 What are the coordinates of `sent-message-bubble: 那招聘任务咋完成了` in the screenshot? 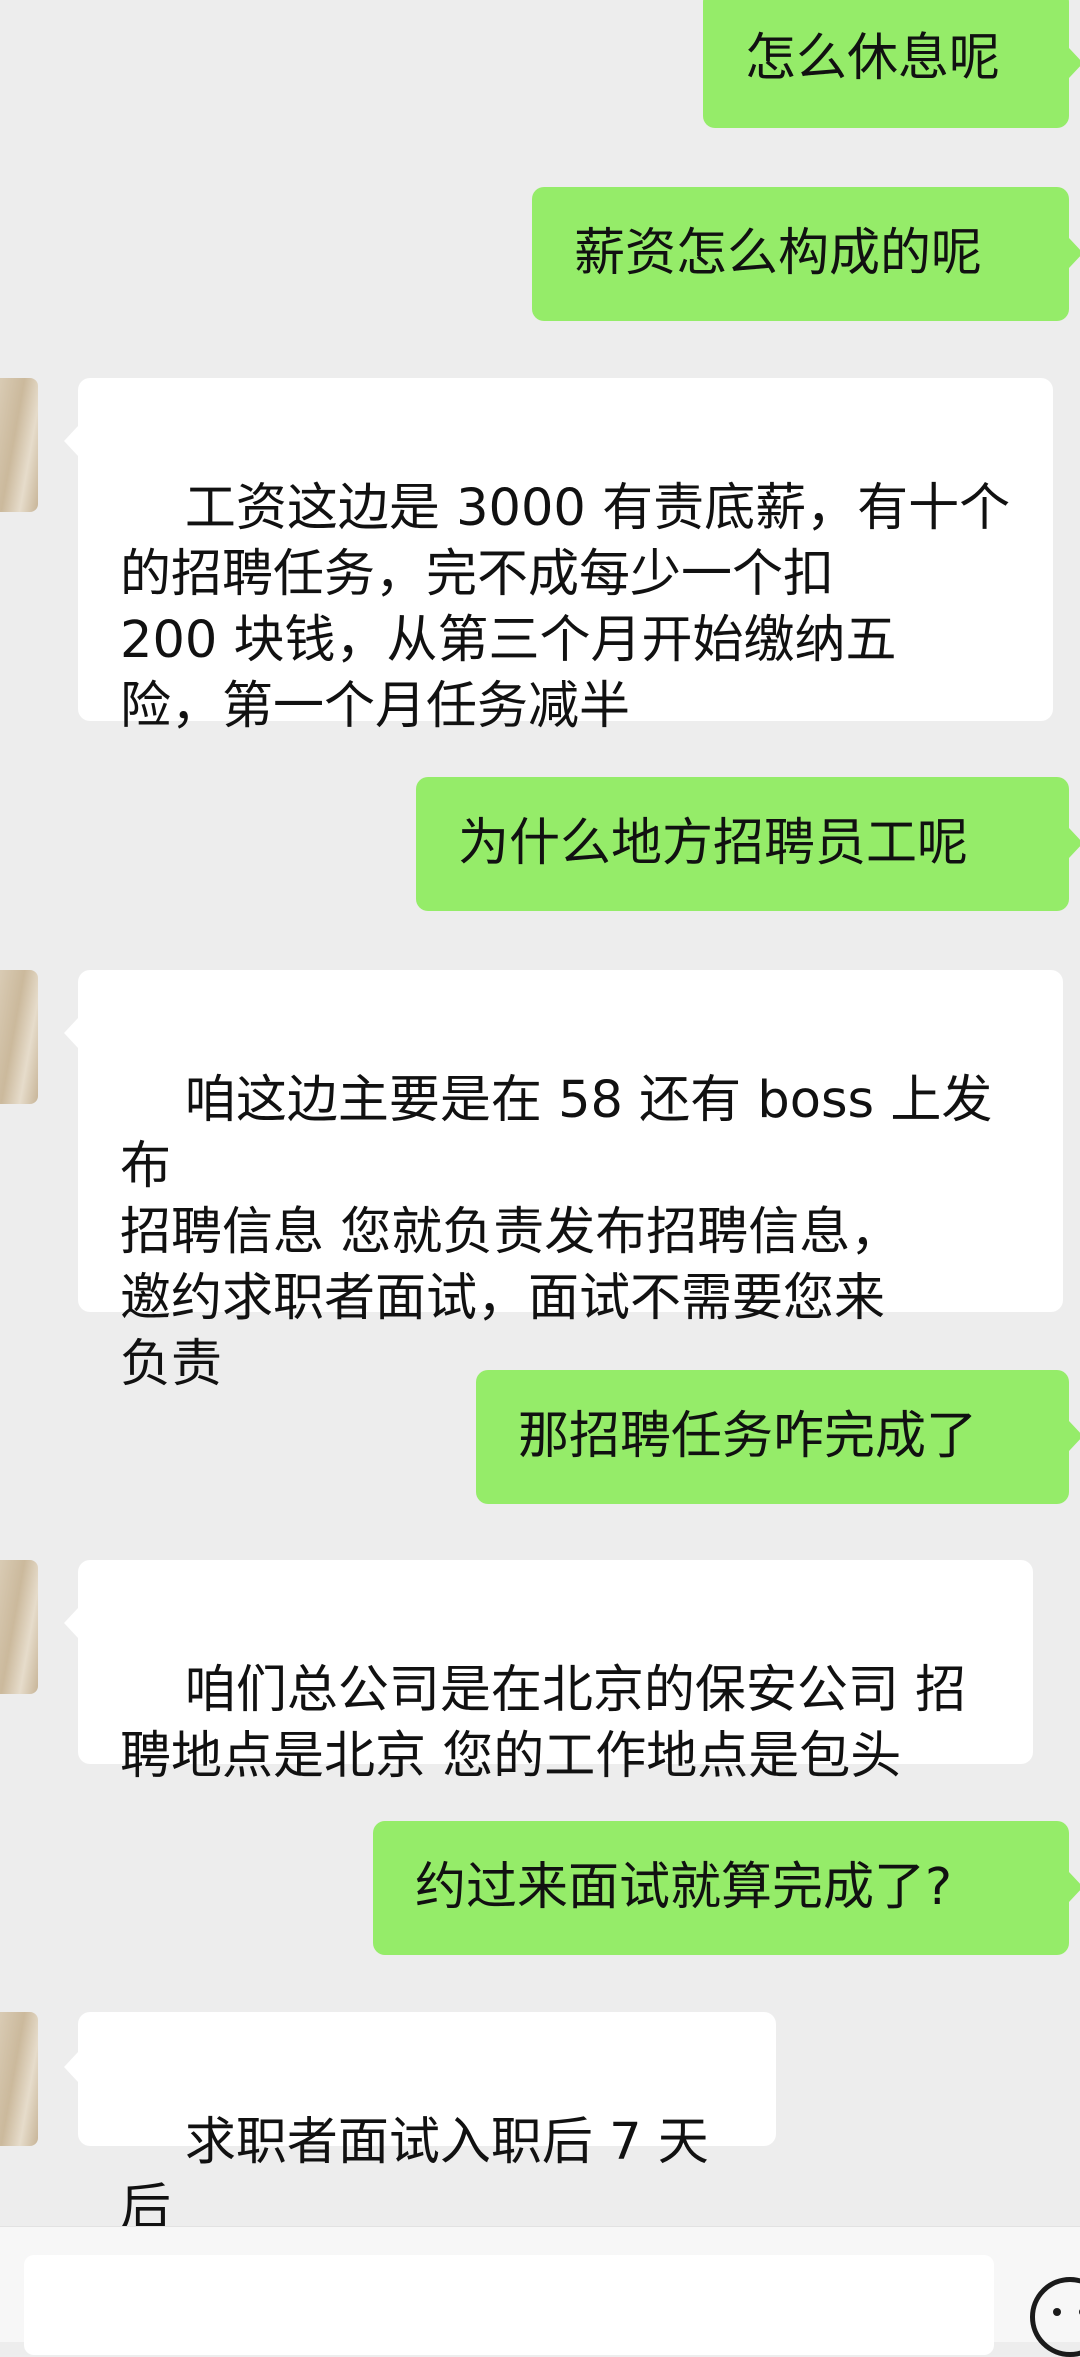 It's located at (772, 1437).